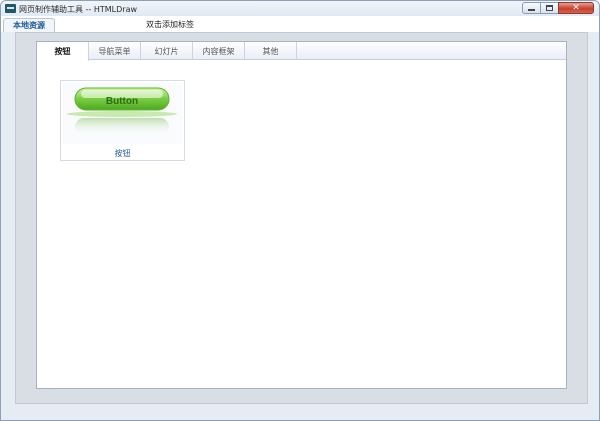 This screenshot has height=421, width=600. What do you see at coordinates (115, 51) in the screenshot?
I see `tab-nav-menu: 导航菜单` at bounding box center [115, 51].